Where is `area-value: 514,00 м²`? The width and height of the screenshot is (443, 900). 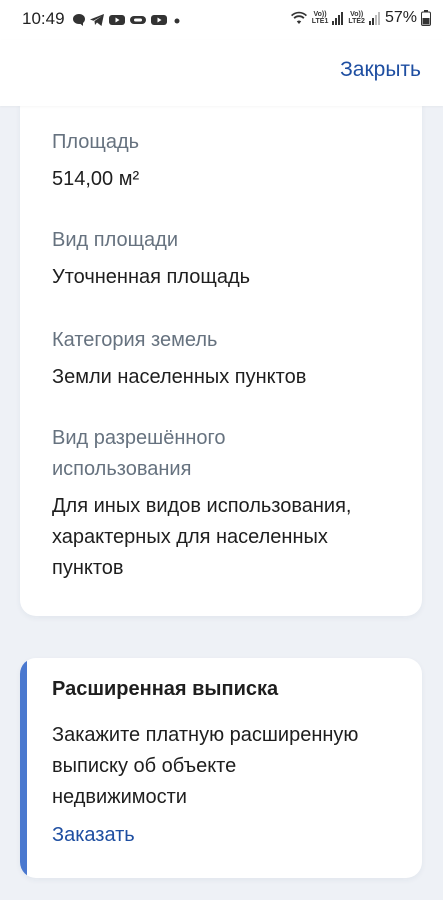 area-value: 514,00 м² is located at coordinates (96, 179).